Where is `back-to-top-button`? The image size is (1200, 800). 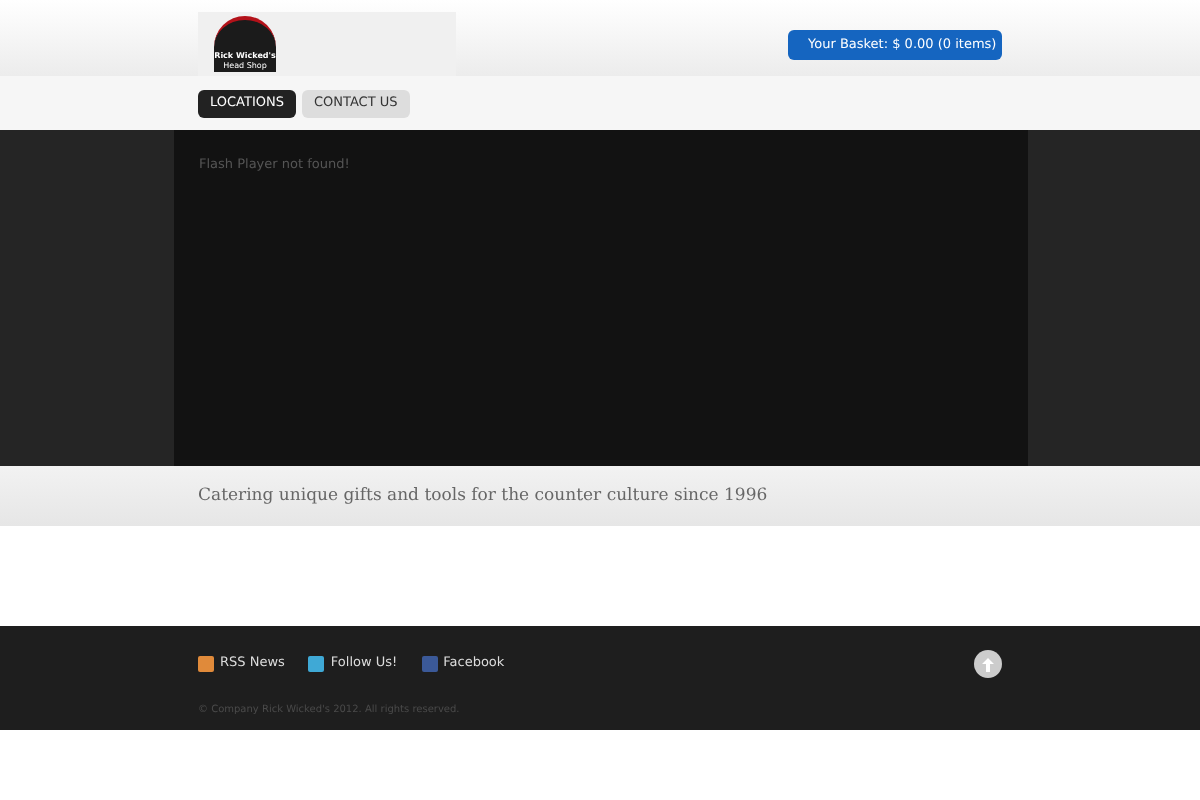 back-to-top-button is located at coordinates (988, 664).